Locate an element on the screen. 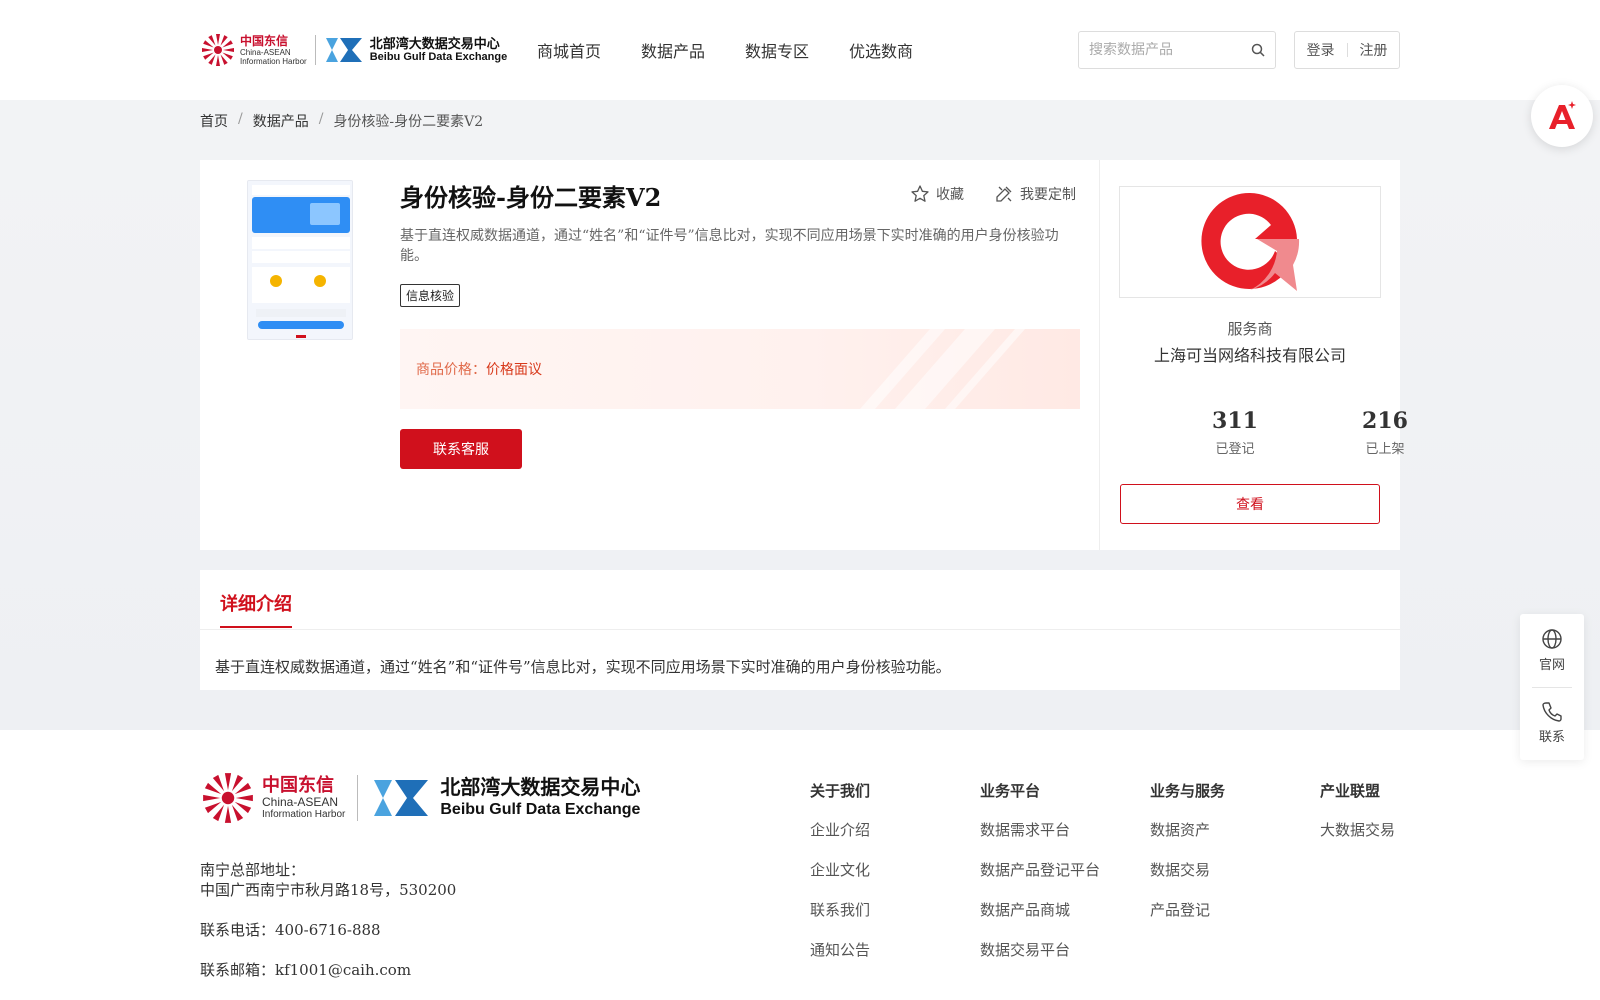 This screenshot has width=1600, height=1000. footer-col-services: 业务与服务 数据资产 数据交易 产品登记 is located at coordinates (1187, 859).